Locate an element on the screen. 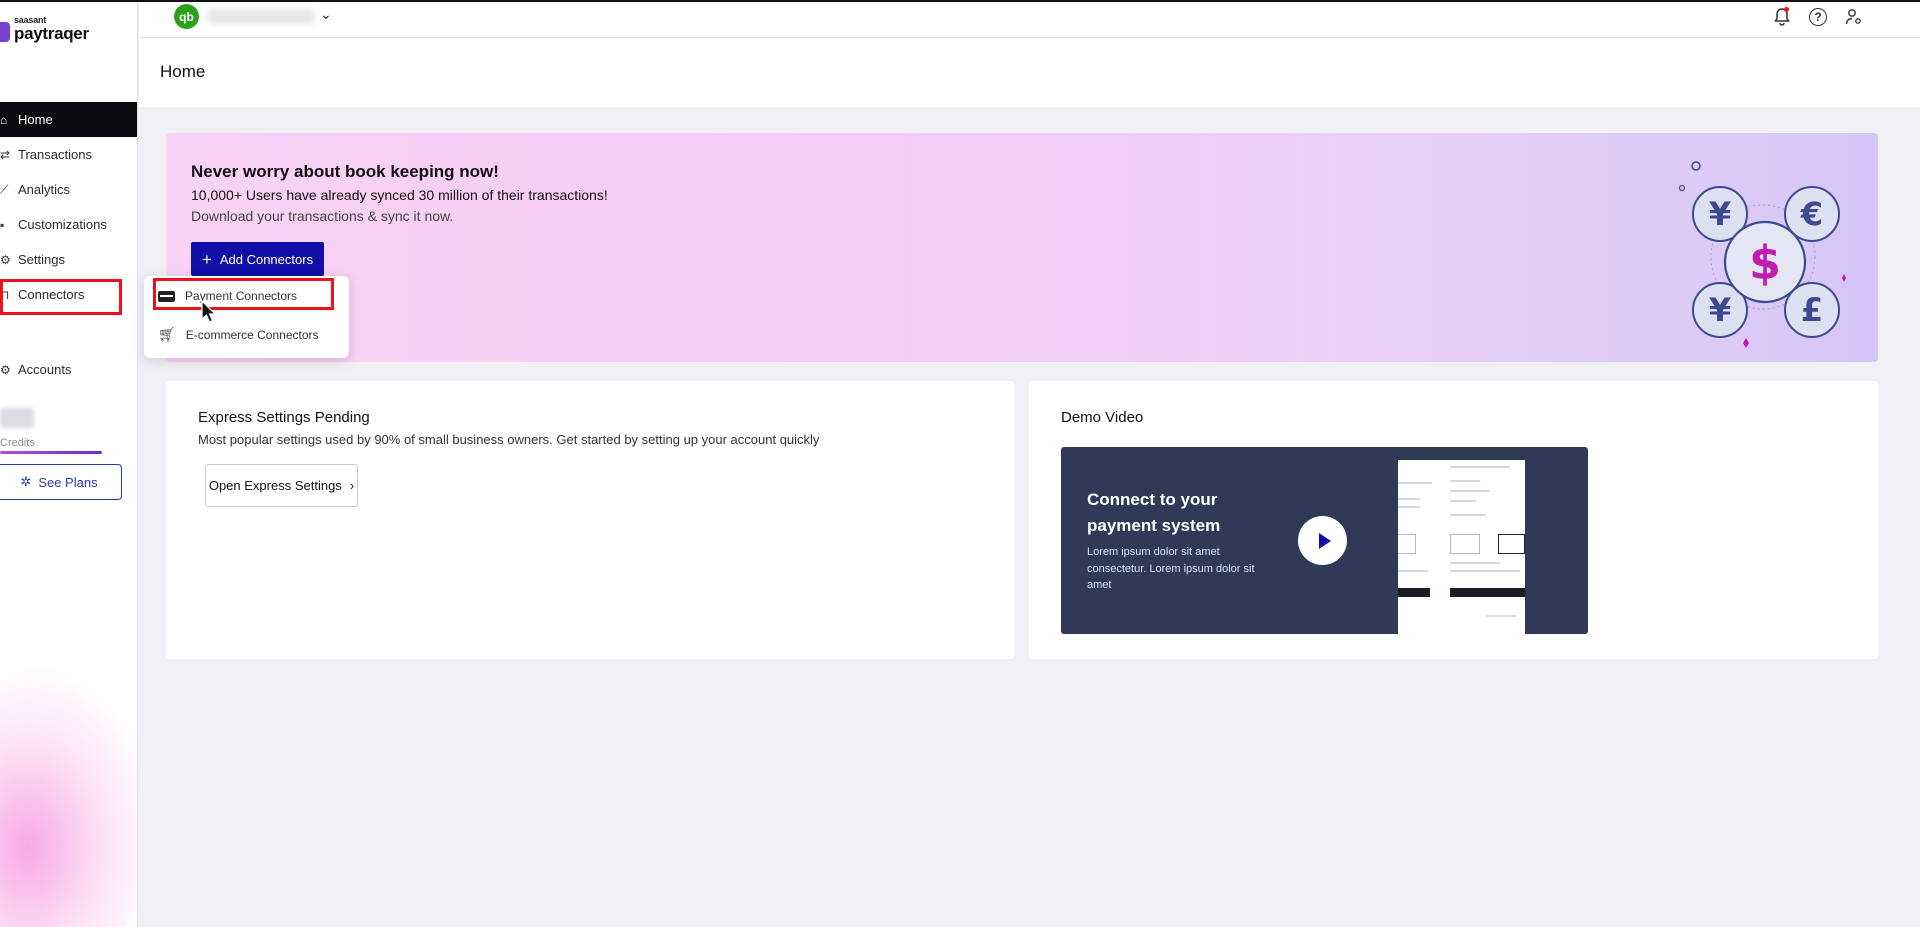  sidebar-item-customizations: ▪ Customizations is located at coordinates (68, 224).